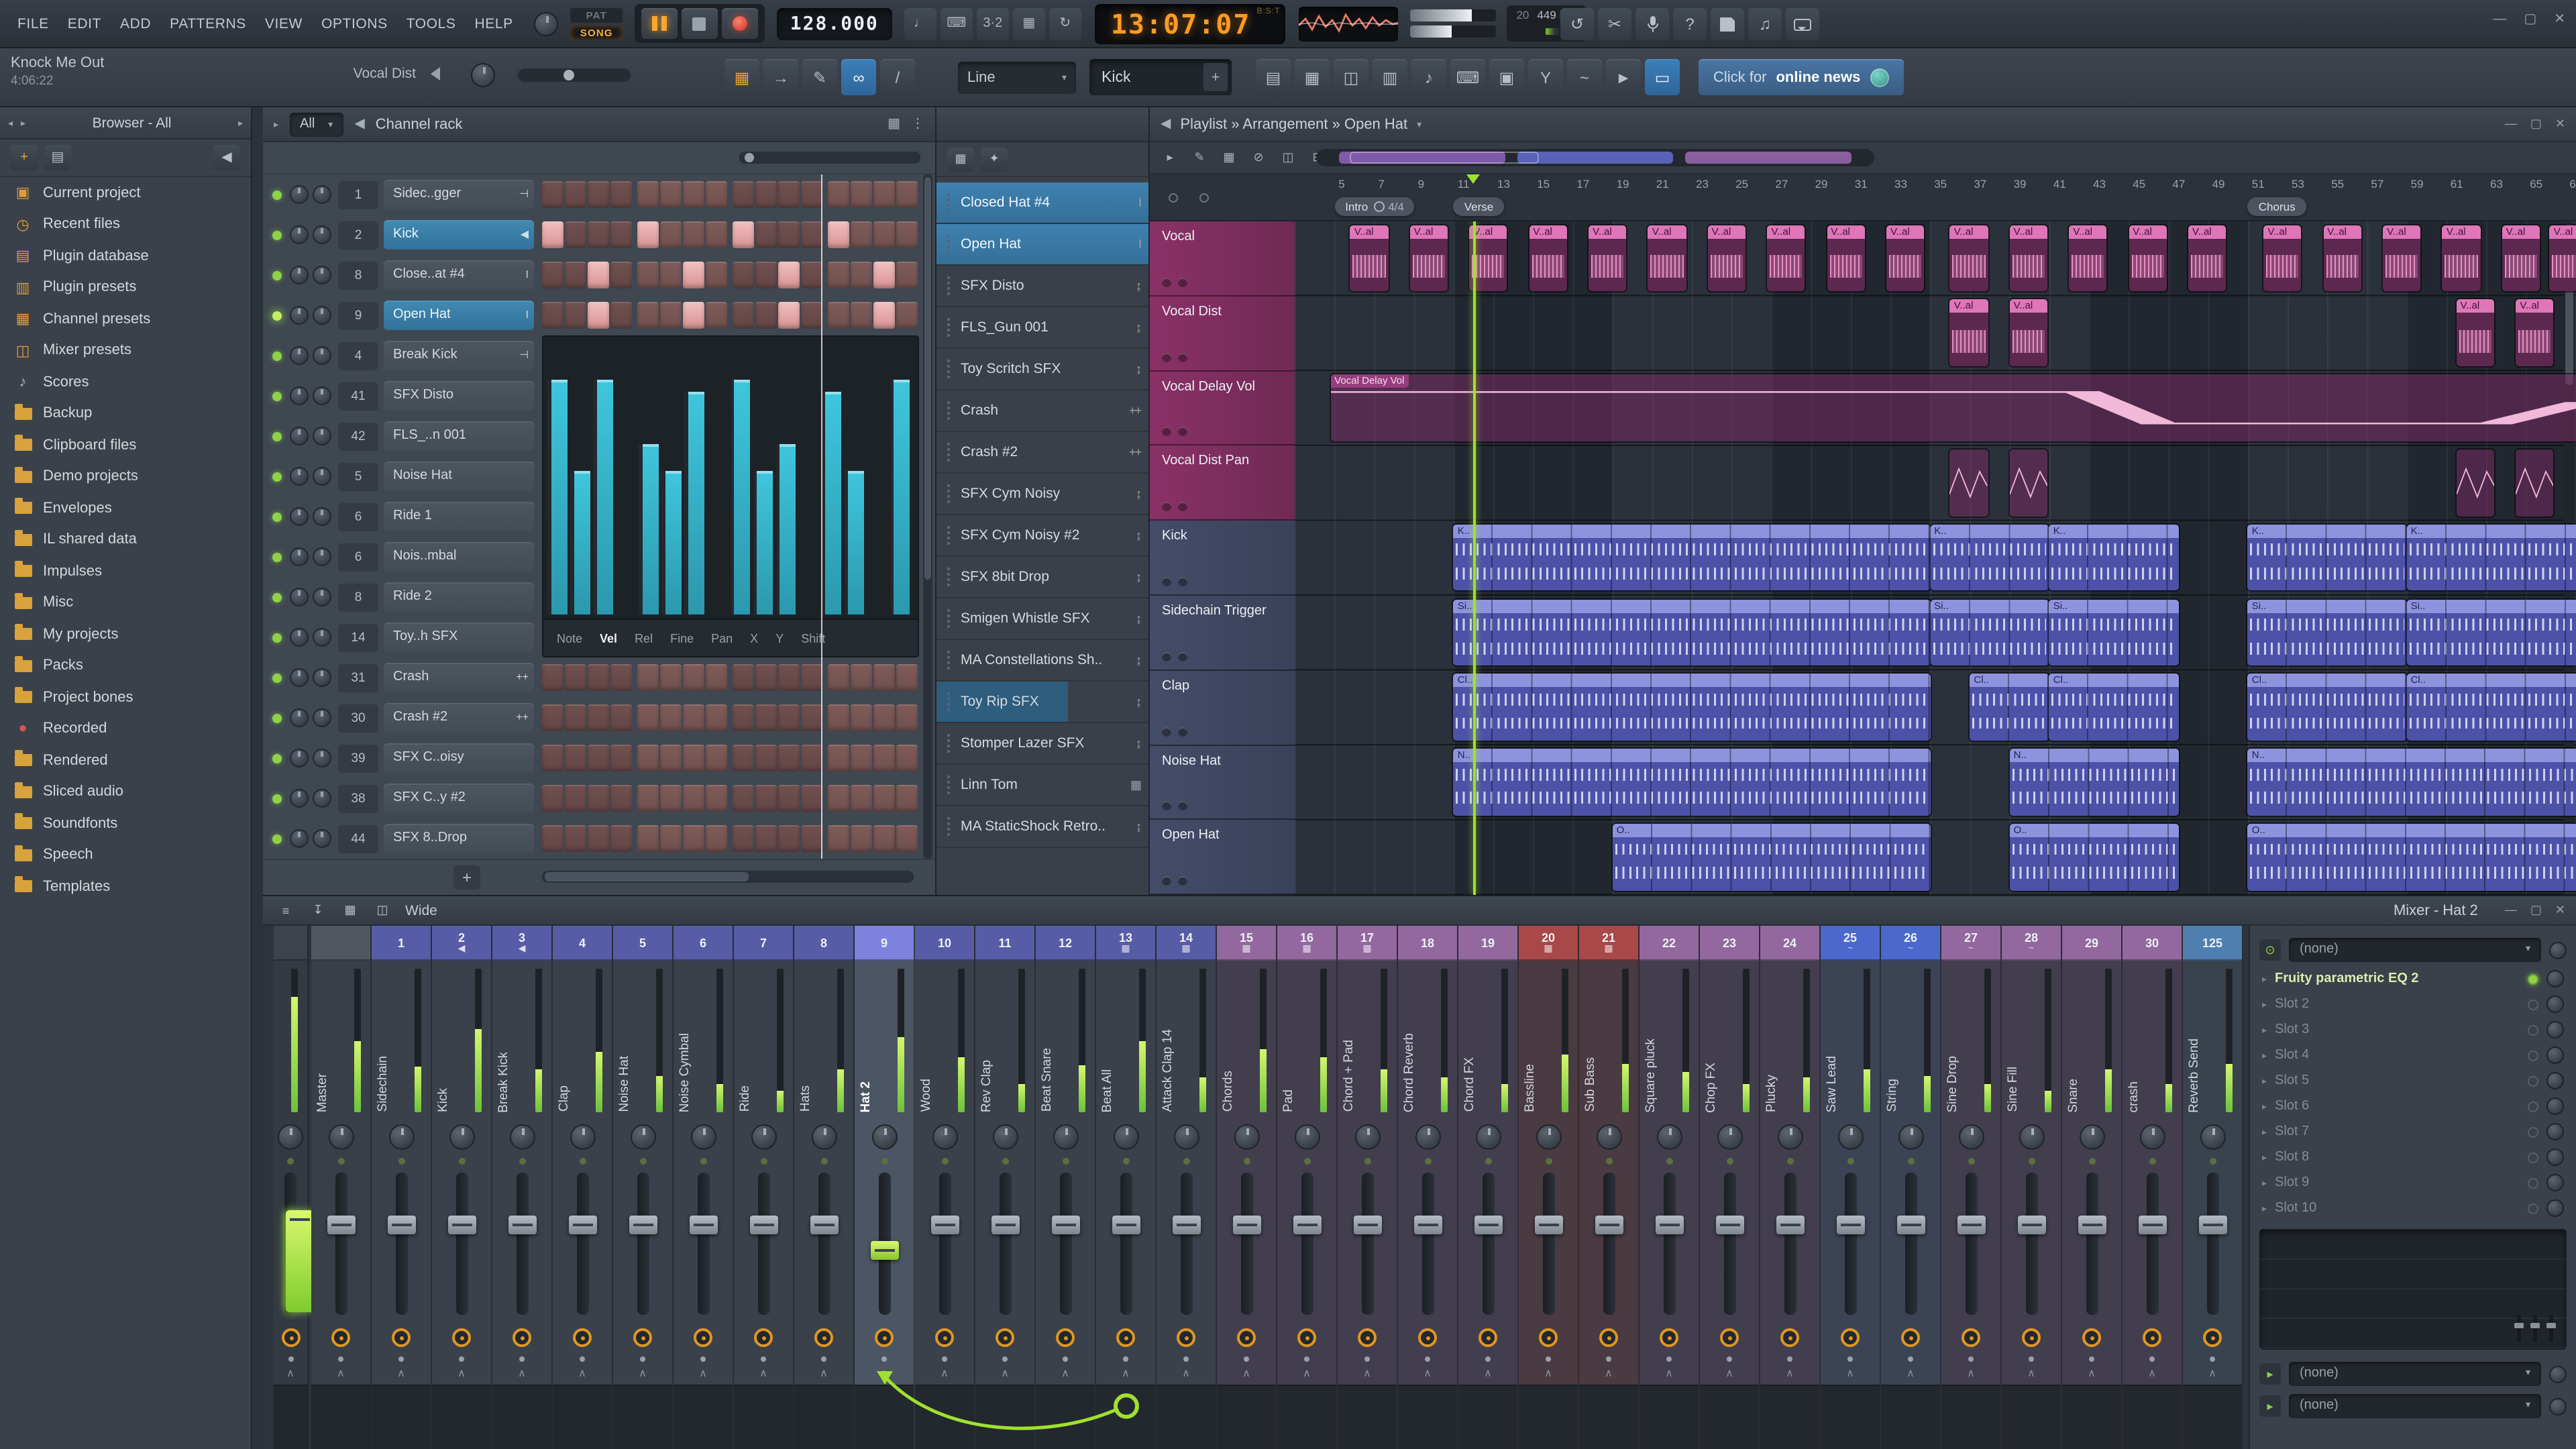  What do you see at coordinates (1614, 24) in the screenshot?
I see `cut-tool-icon: ✂` at bounding box center [1614, 24].